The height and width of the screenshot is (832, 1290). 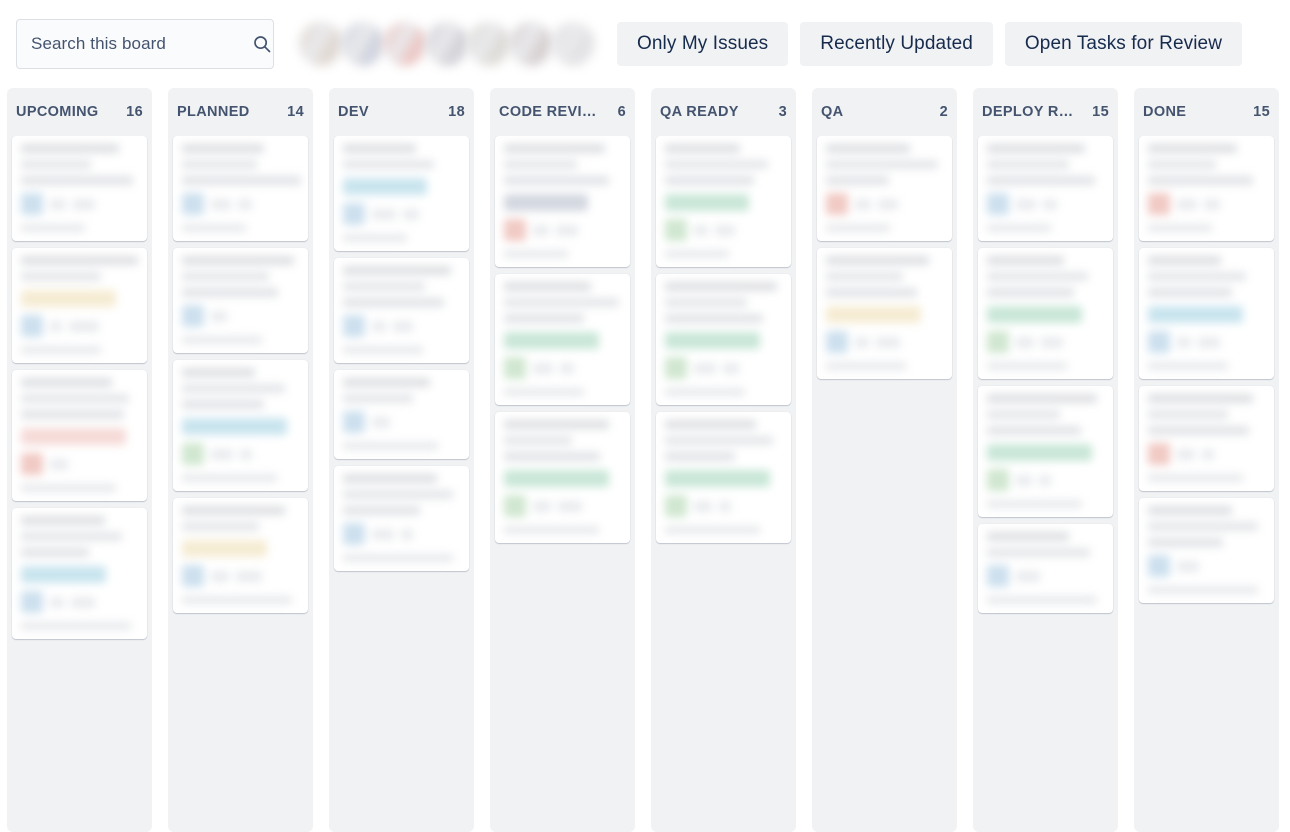 What do you see at coordinates (1206, 112) in the screenshot?
I see `column-header: DONE 15` at bounding box center [1206, 112].